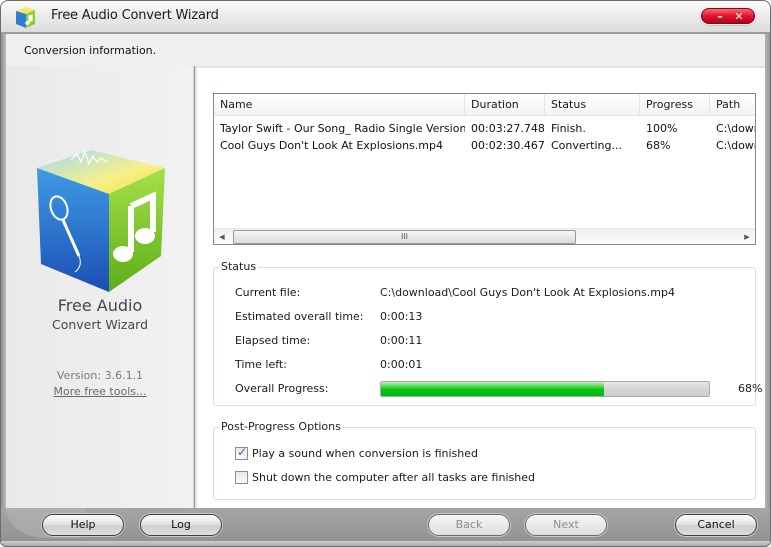 This screenshot has height=547, width=771. What do you see at coordinates (181, 525) in the screenshot?
I see `log-button: Log` at bounding box center [181, 525].